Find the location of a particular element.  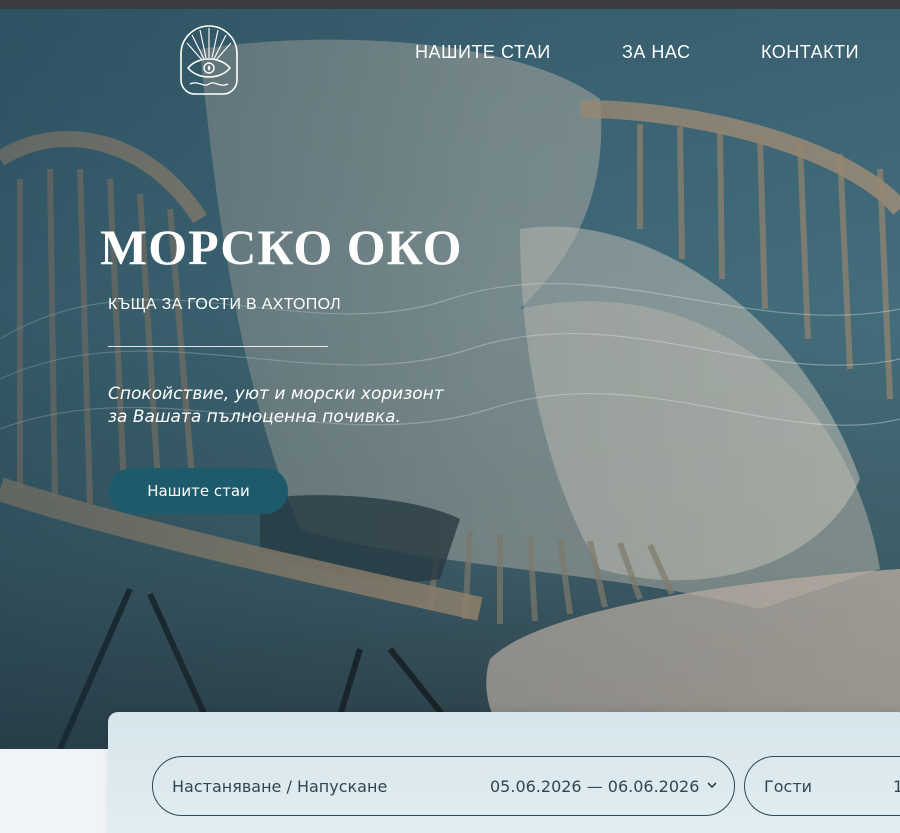

nav-item-about: ЗА НАС is located at coordinates (656, 52).